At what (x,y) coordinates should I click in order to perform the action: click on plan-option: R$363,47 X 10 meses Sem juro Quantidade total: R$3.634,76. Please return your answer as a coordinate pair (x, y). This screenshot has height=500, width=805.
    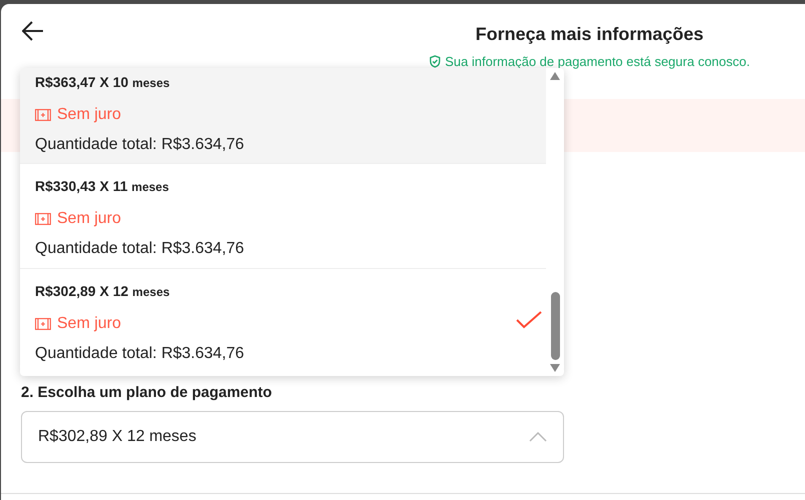
    Looking at the image, I should click on (283, 115).